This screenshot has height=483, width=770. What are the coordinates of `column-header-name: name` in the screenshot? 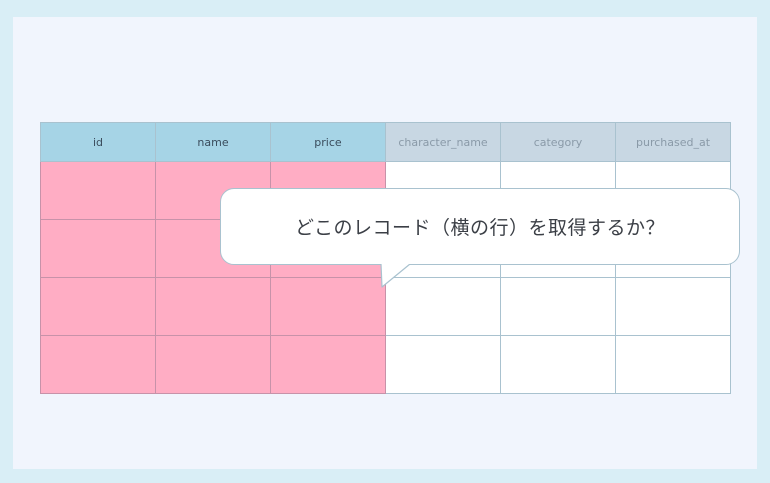 It's located at (213, 142).